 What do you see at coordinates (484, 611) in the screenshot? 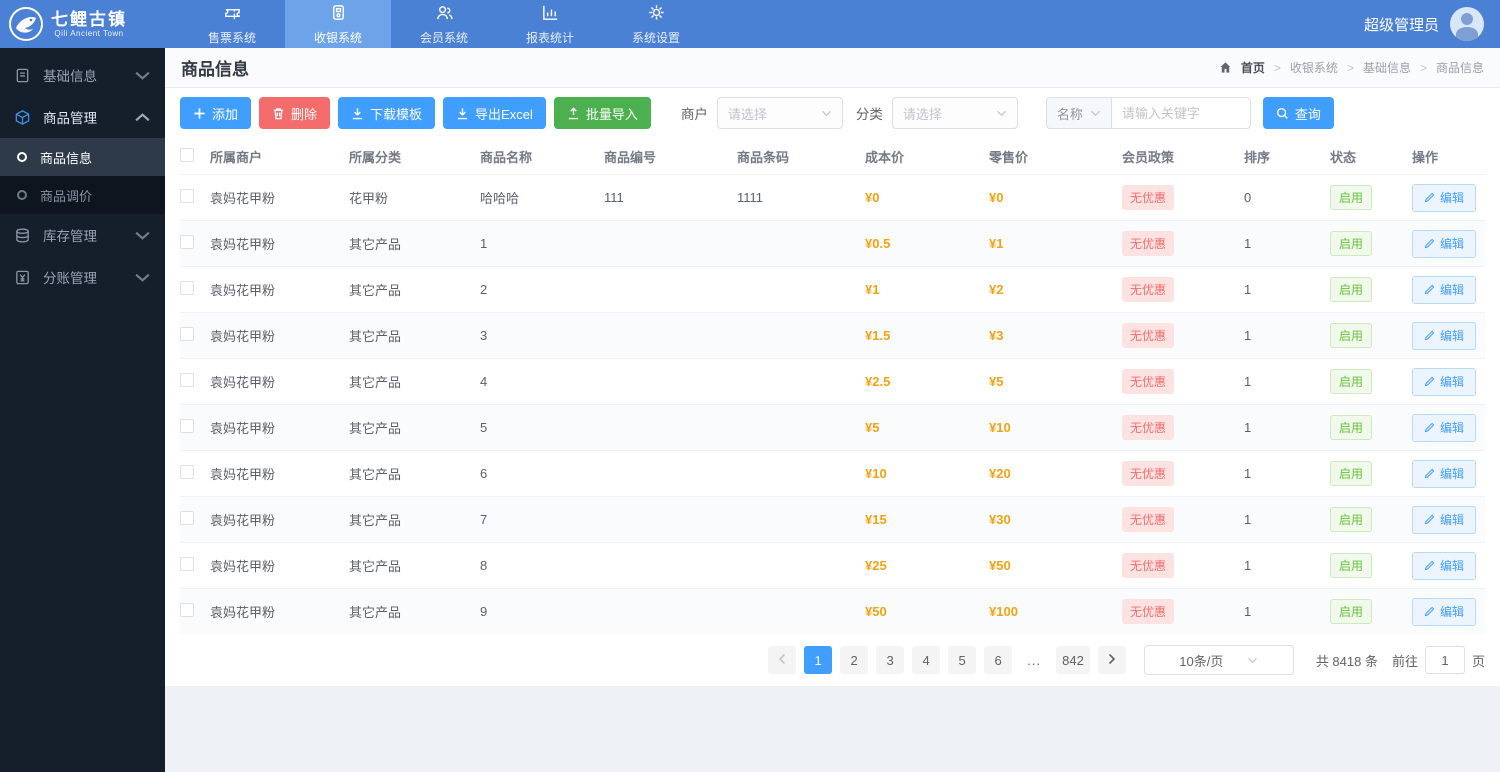
I see `cell-product-name: 9` at bounding box center [484, 611].